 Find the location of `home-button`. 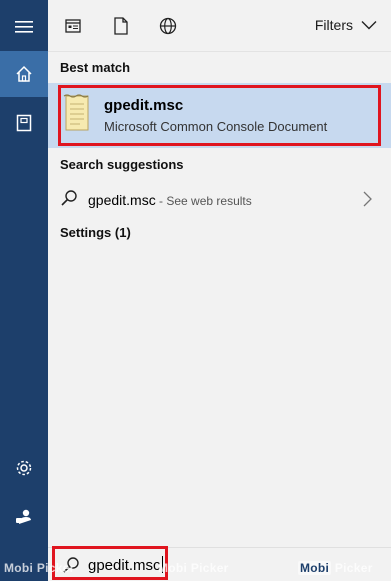

home-button is located at coordinates (24, 74).